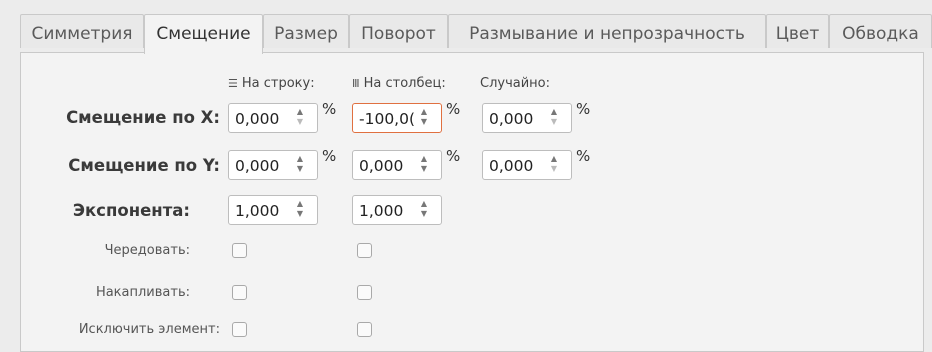 This screenshot has width=932, height=352. I want to click on shift-y-random-value: 0,000, so click(518, 165).